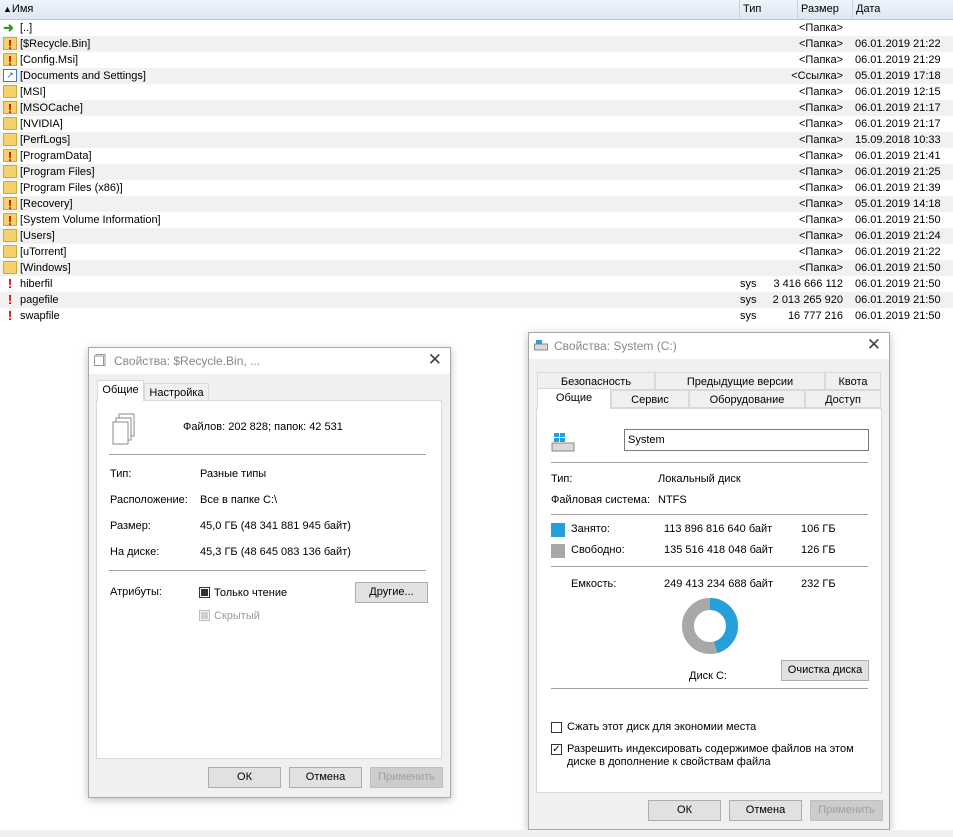  I want to click on free-space-swatch, so click(558, 551).